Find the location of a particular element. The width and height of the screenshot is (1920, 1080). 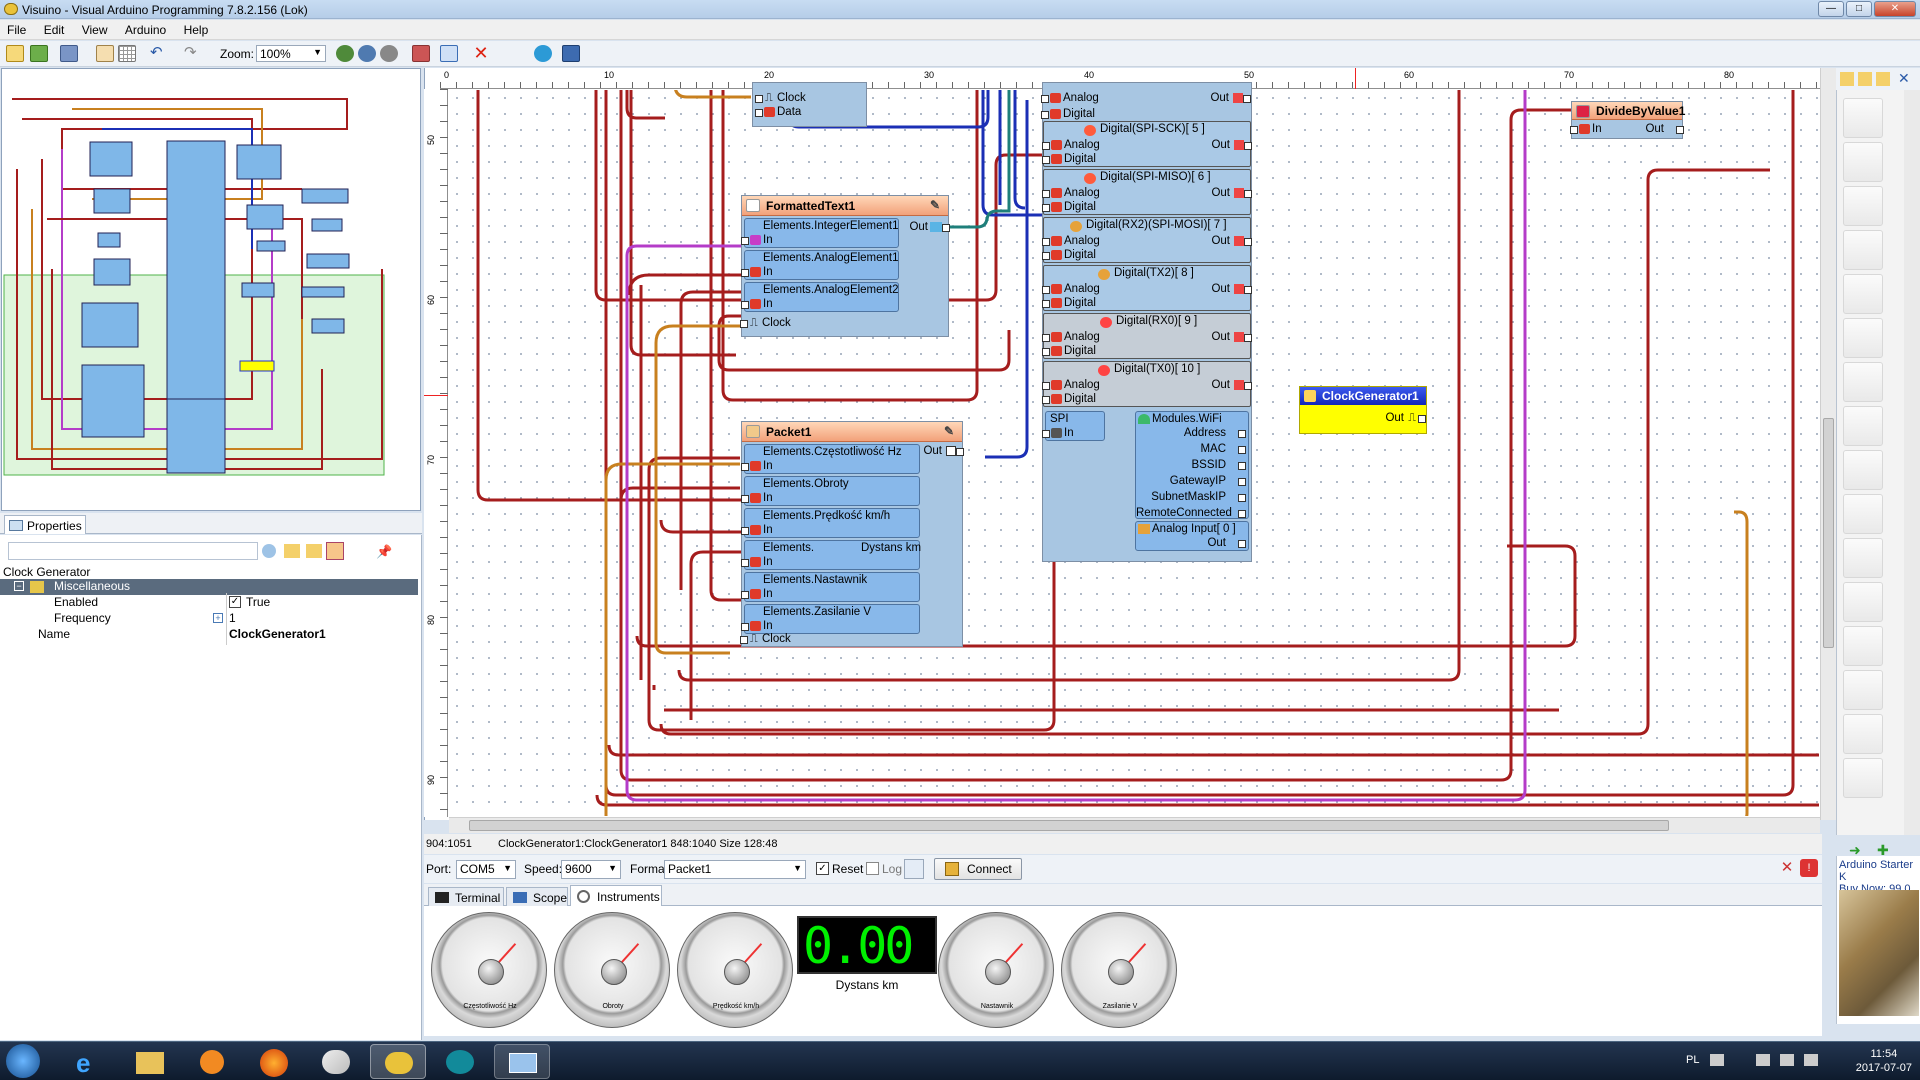

expand-all-icon is located at coordinates (292, 551).